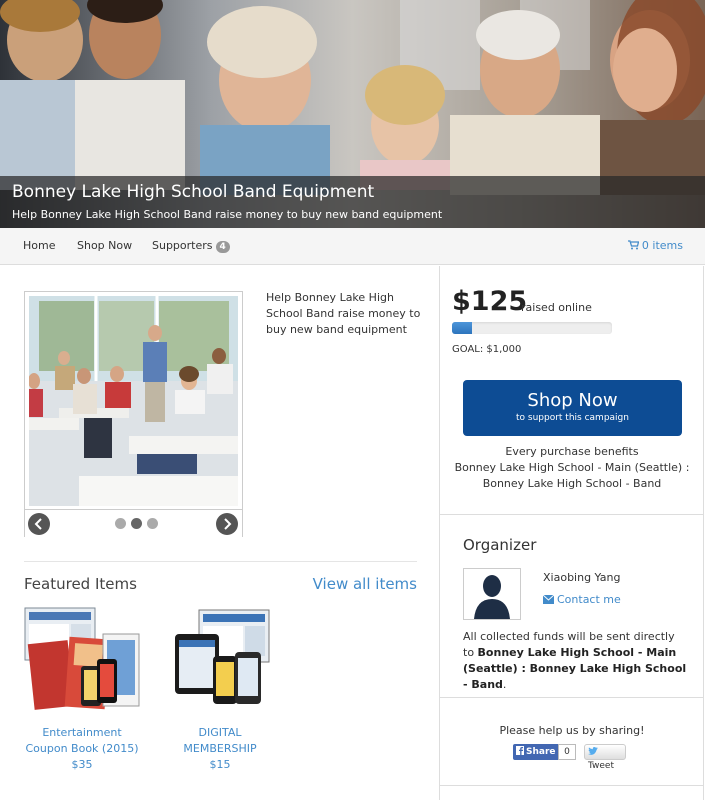  What do you see at coordinates (582, 577) in the screenshot?
I see `organizer-name: Xiaobing Yang` at bounding box center [582, 577].